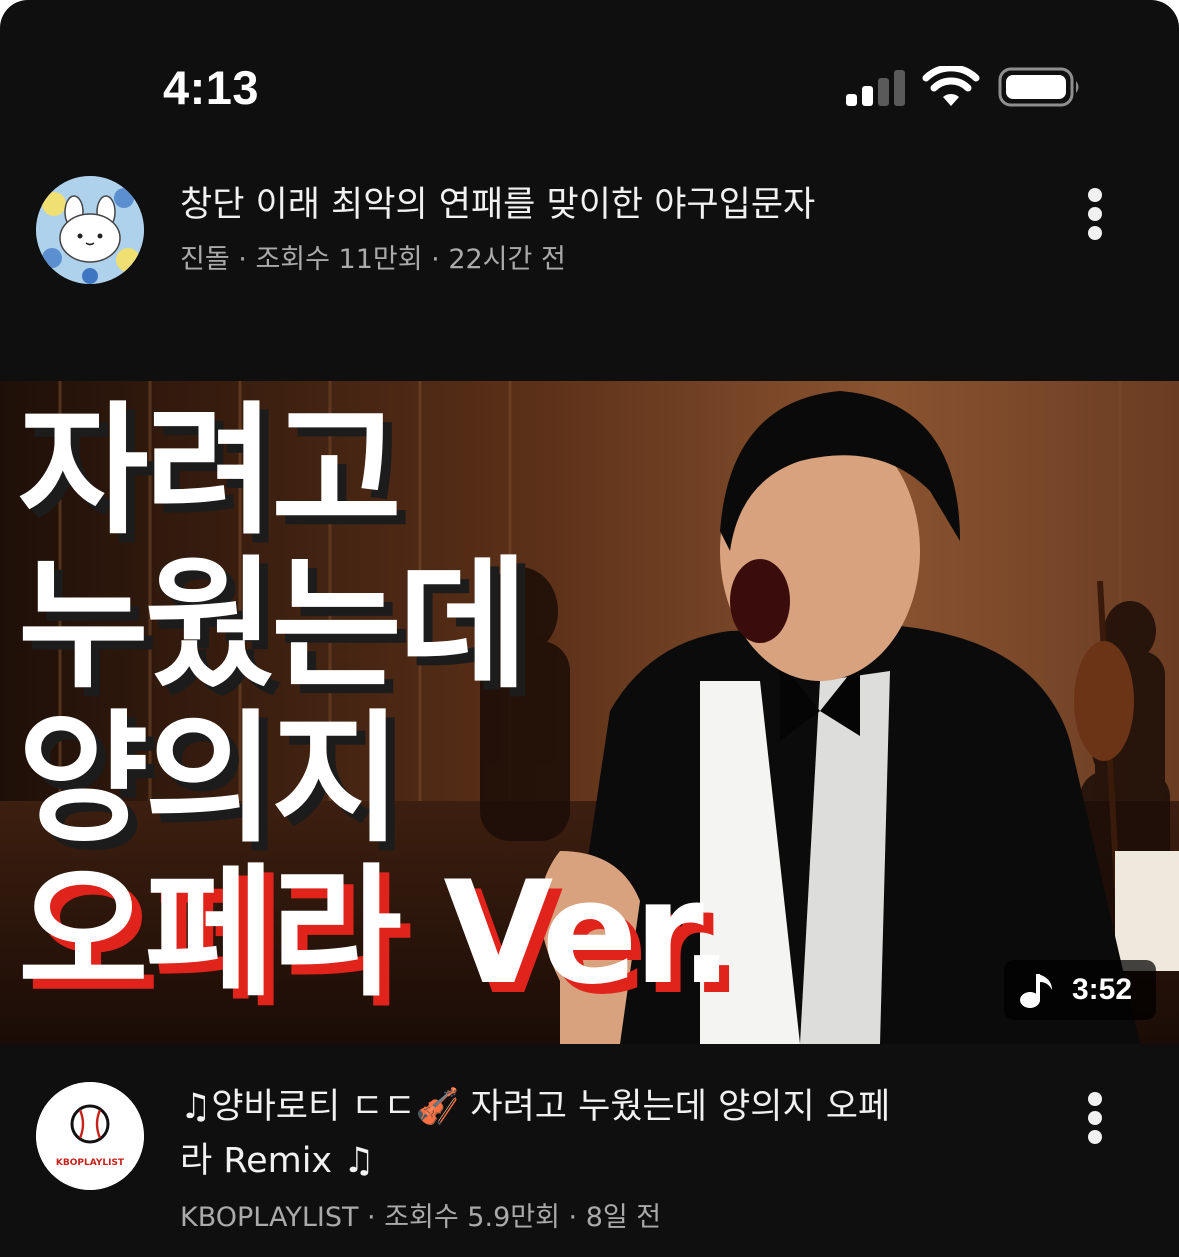 The height and width of the screenshot is (1257, 1179). I want to click on channel-name: 진돌, so click(205, 259).